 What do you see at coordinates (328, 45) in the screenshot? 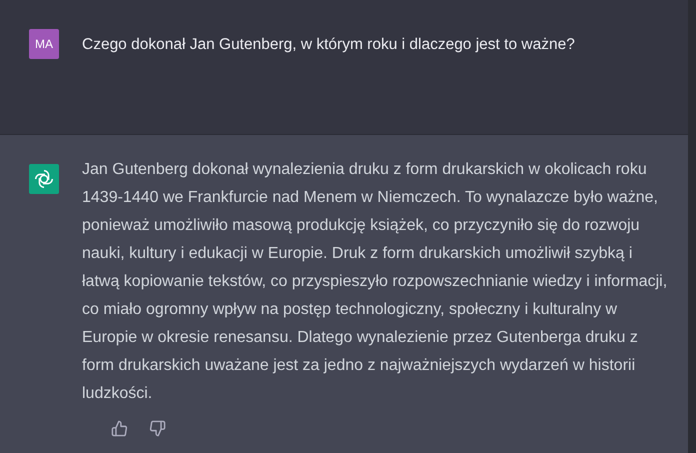
I see `user-message: Czego dokonał Jan Gutenberg, w którym roku i dlaczego jest to ważne?` at bounding box center [328, 45].